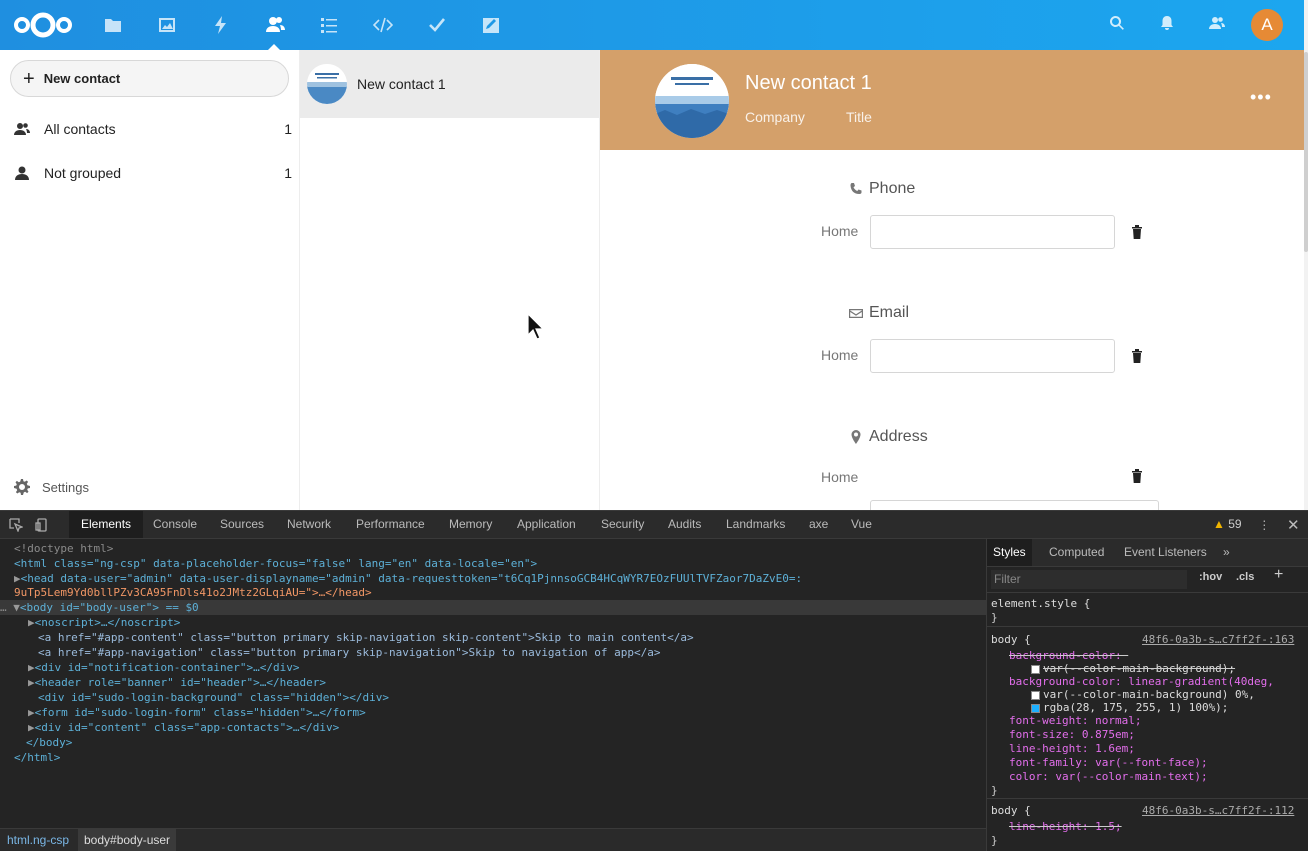 The width and height of the screenshot is (1308, 851). What do you see at coordinates (622, 524) in the screenshot?
I see `devtools-tab-security: Security` at bounding box center [622, 524].